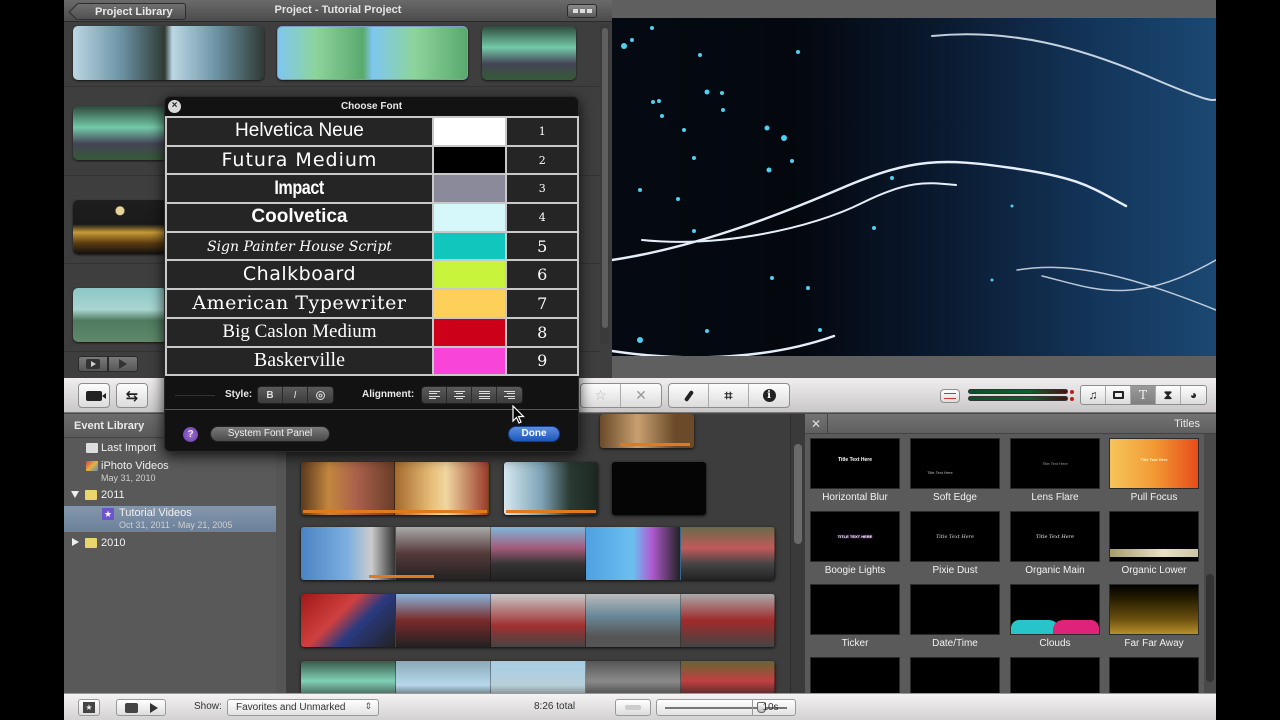 This screenshot has height=720, width=1280. Describe the element at coordinates (955, 543) in the screenshot. I see `title-style-pixie-dust: Title Text Here Pixie Dust` at that location.